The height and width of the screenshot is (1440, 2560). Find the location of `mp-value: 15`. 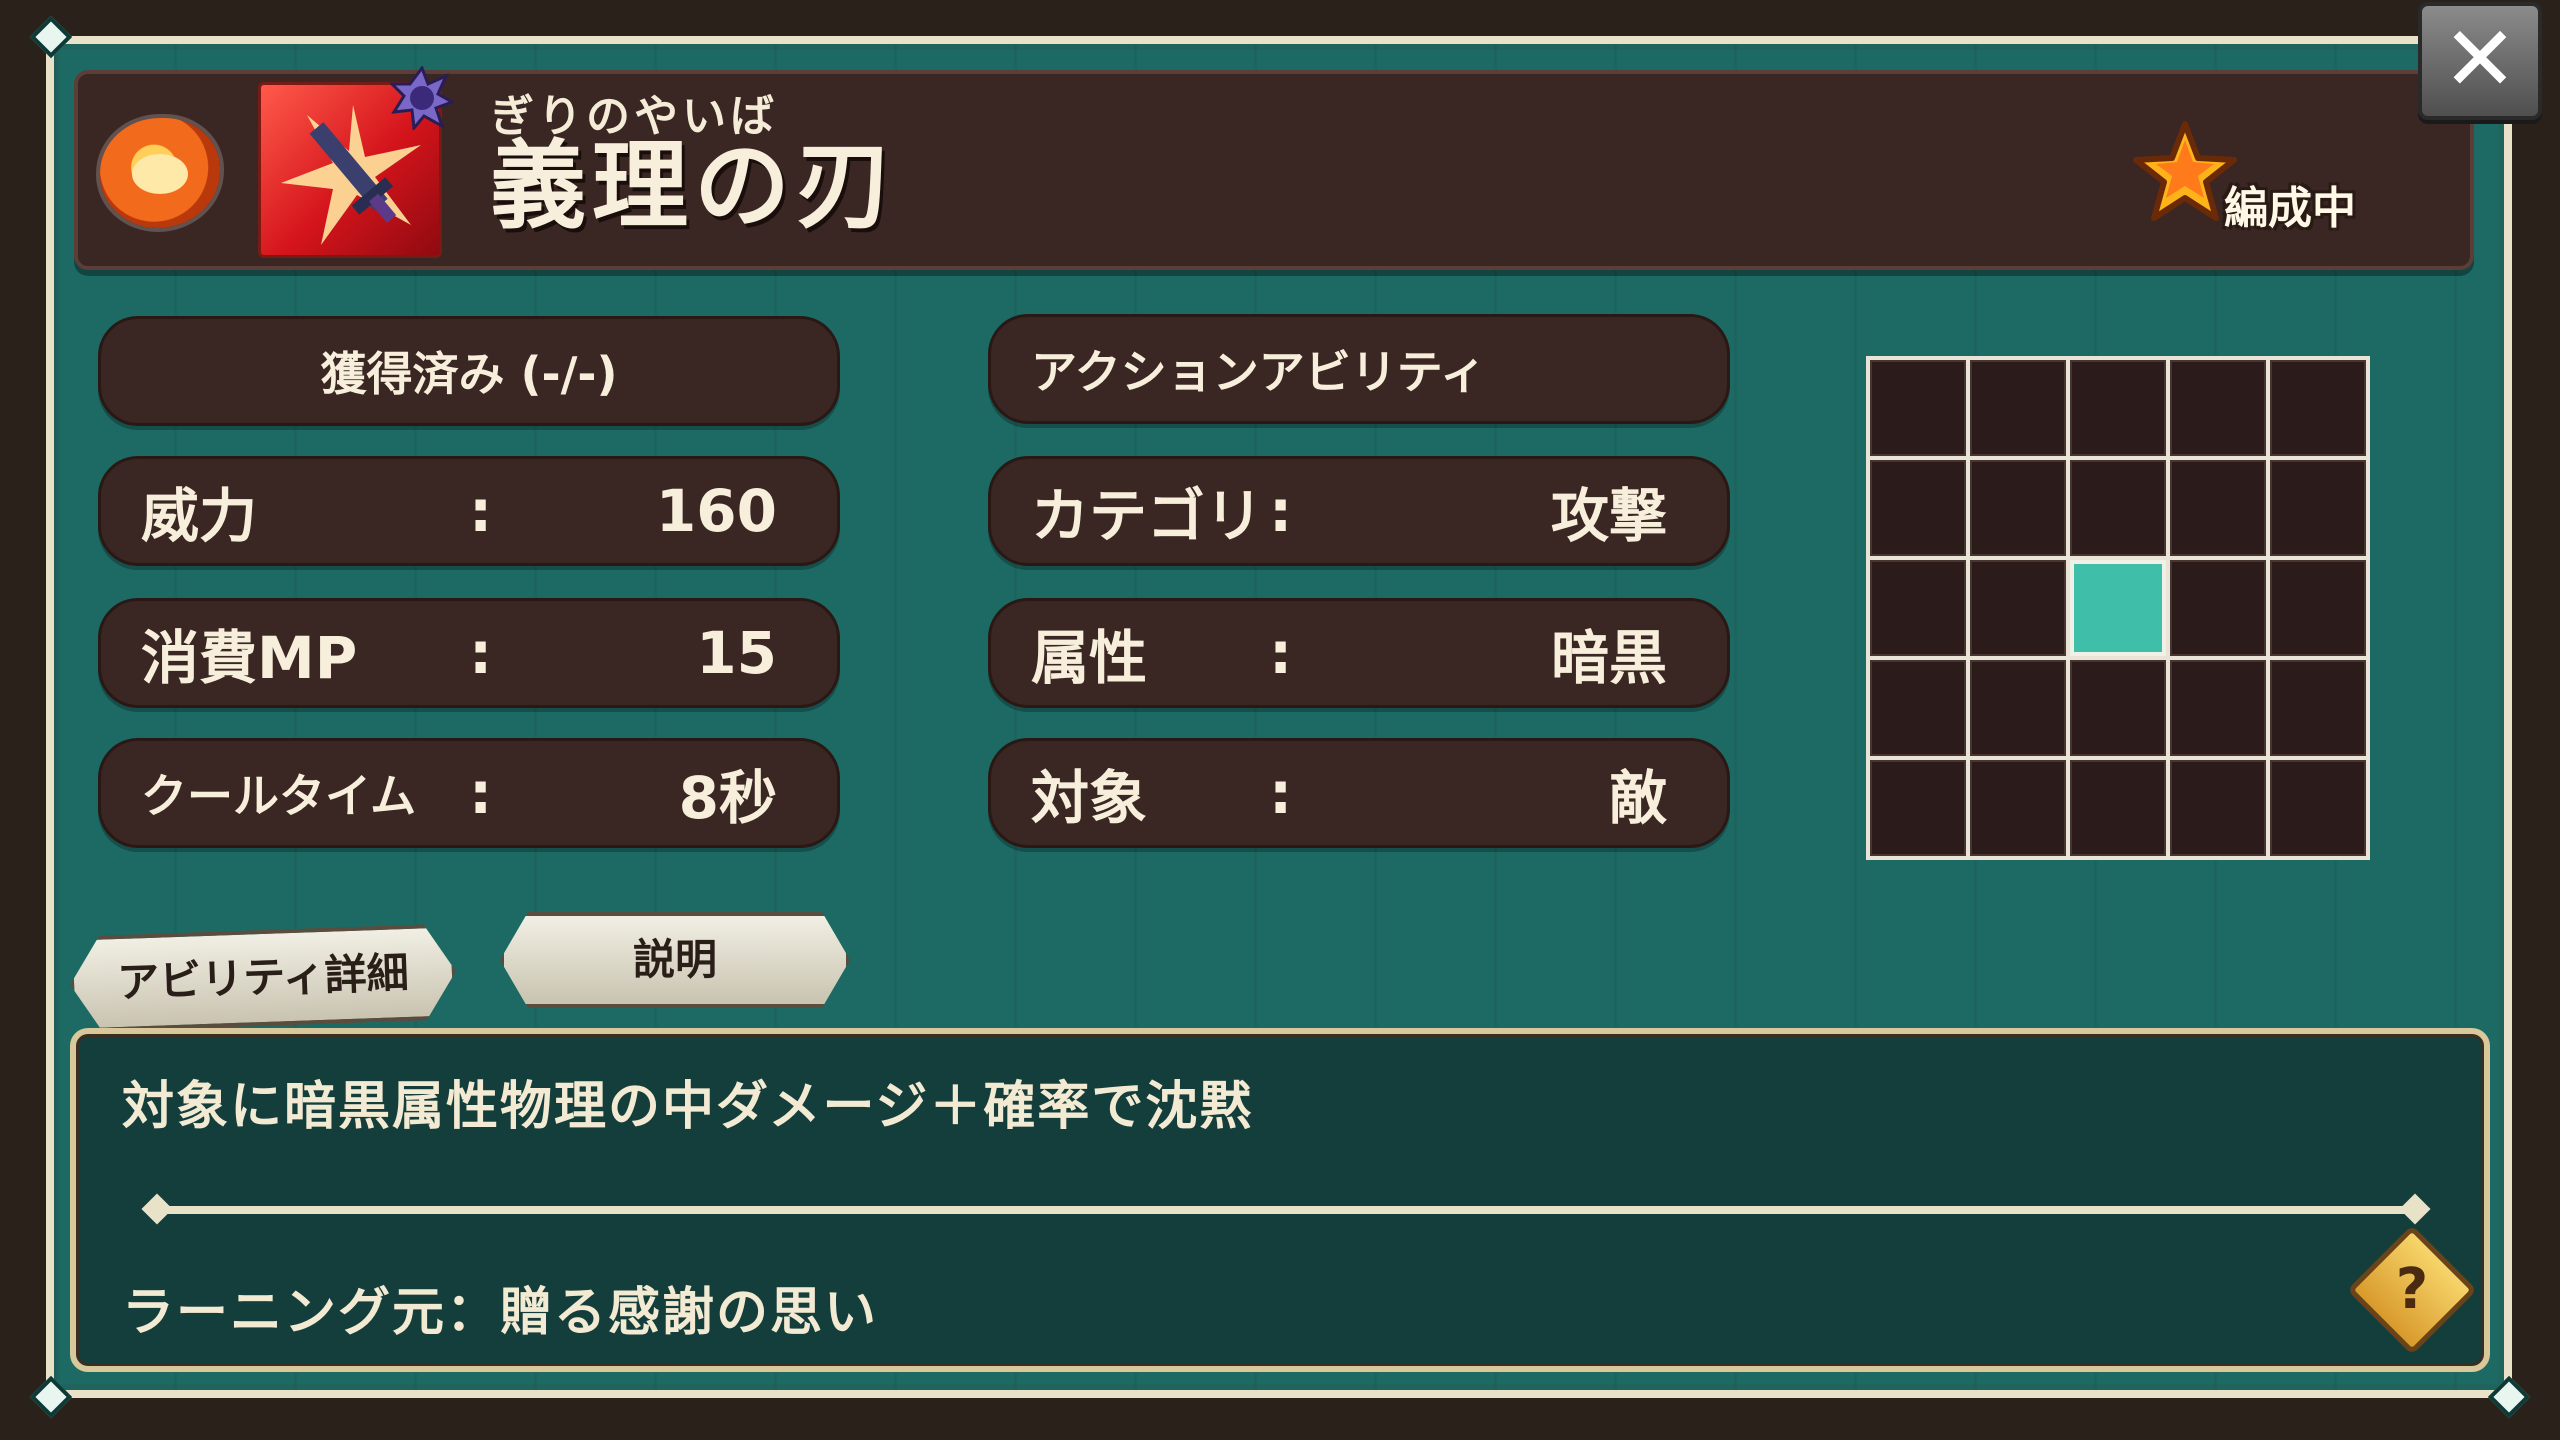

mp-value: 15 is located at coordinates (736, 653).